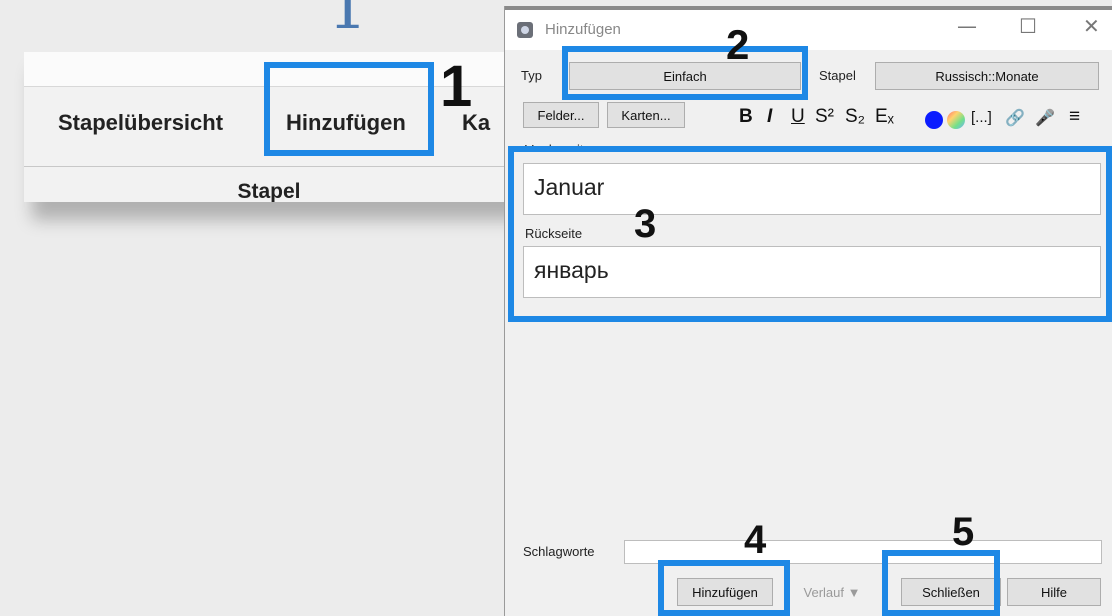  Describe the element at coordinates (583, 29) in the screenshot. I see `dialog-title: Hinzufügen` at that location.